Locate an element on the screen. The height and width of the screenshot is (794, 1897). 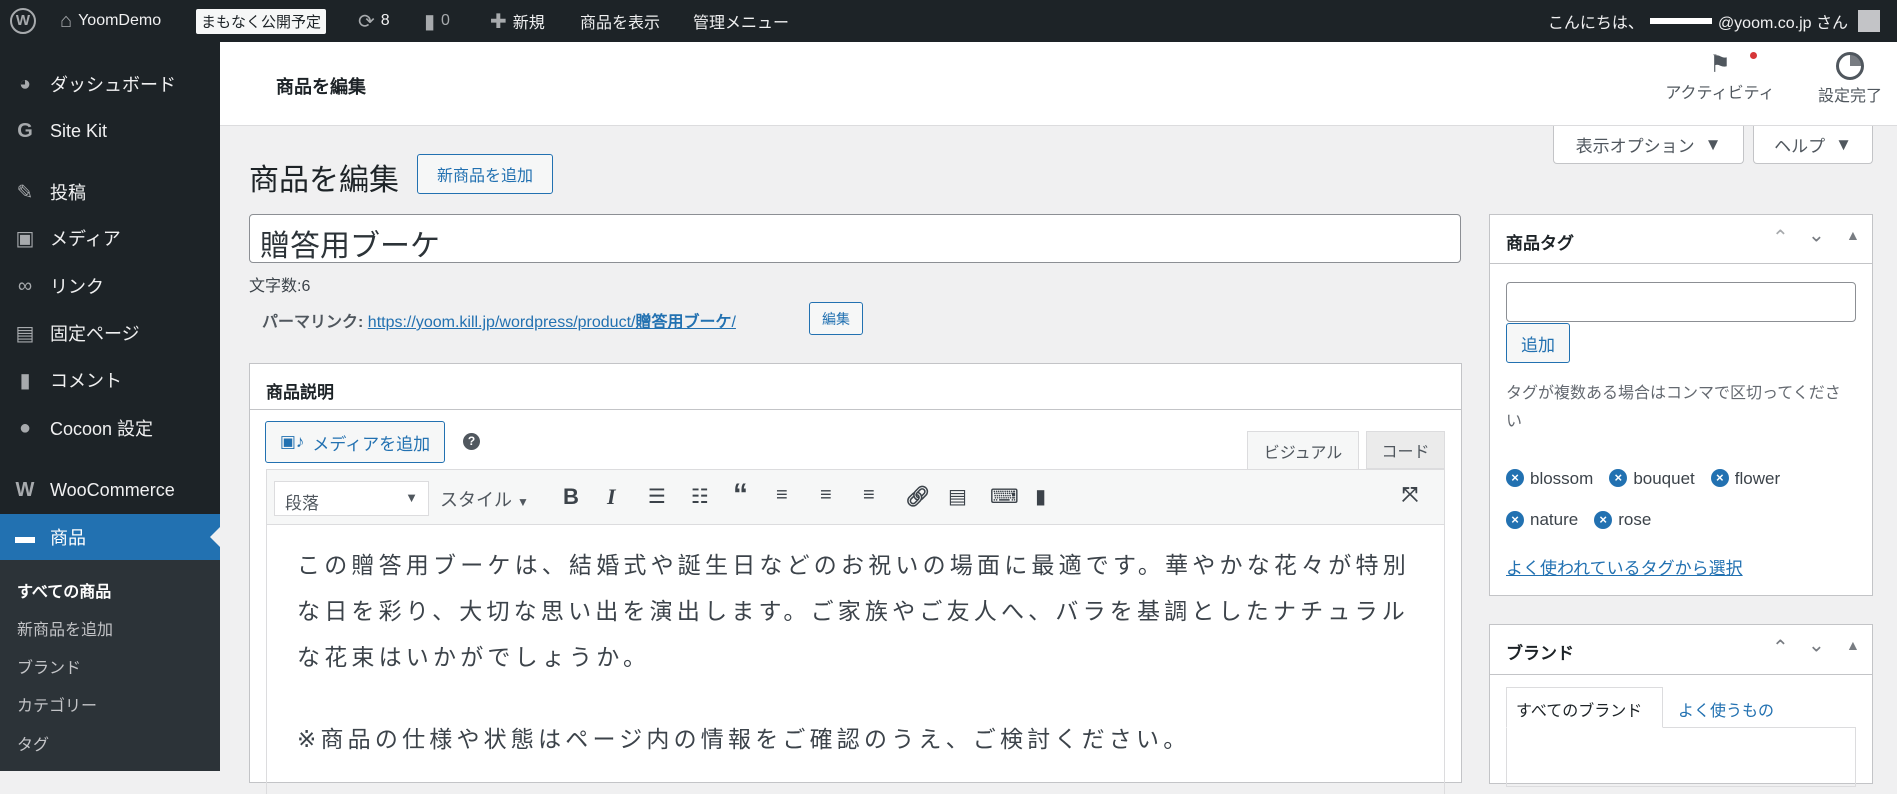
tab-visual: ビジュアル is located at coordinates (1303, 450).